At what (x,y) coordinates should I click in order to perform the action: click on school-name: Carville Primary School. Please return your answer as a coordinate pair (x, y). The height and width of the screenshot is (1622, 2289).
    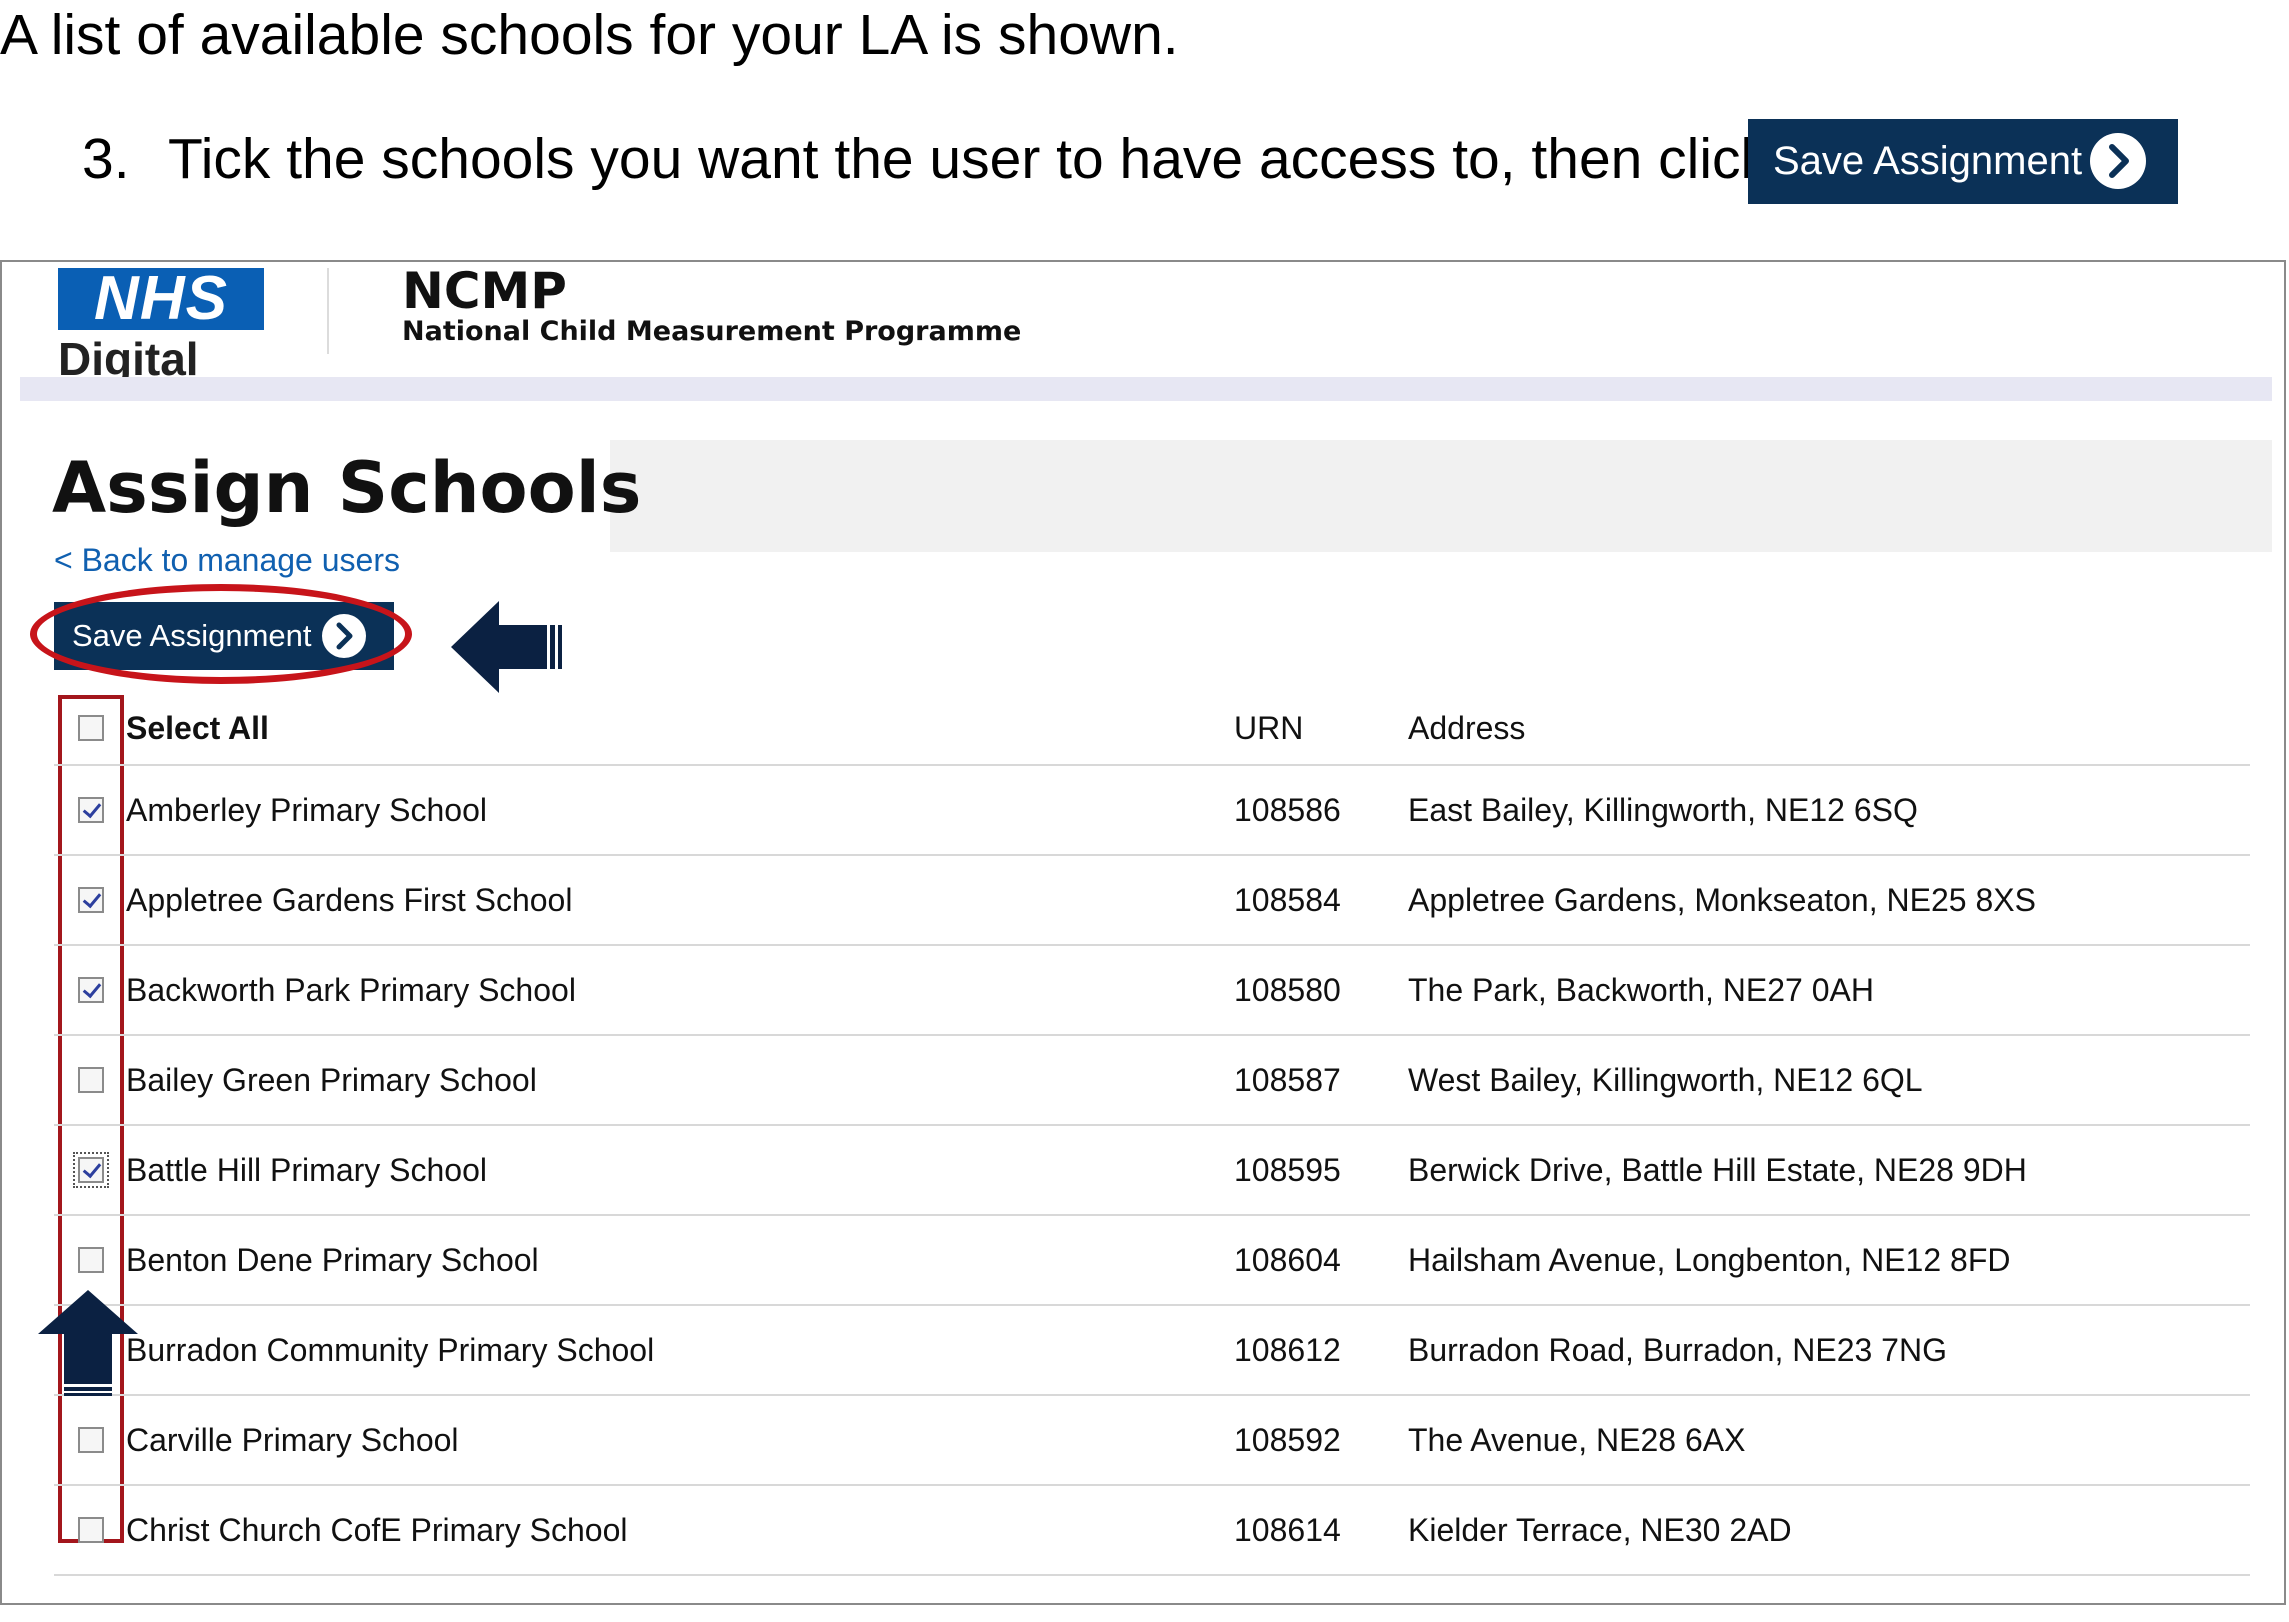
    Looking at the image, I should click on (680, 1439).